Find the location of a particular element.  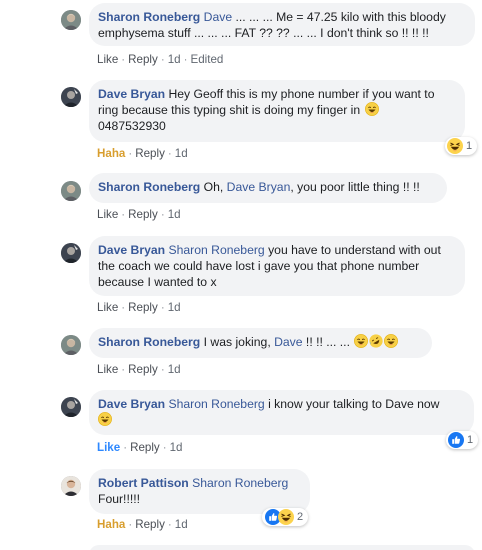

mention-link: Dave Bryan is located at coordinates (259, 187).